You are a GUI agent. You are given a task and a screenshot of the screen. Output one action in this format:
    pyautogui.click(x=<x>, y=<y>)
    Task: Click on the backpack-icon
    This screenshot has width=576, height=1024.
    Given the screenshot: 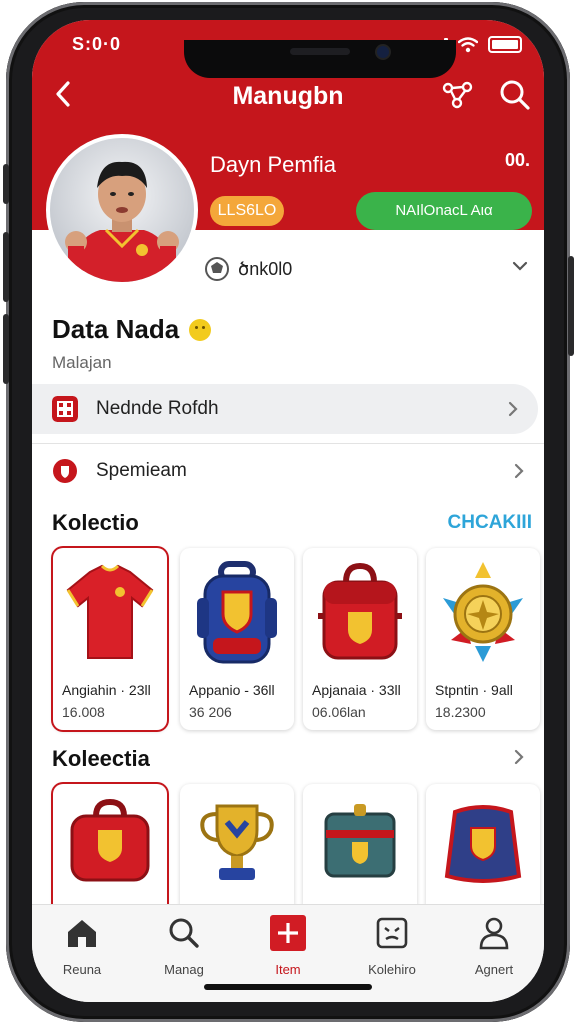 What is the action you would take?
    pyautogui.click(x=237, y=612)
    